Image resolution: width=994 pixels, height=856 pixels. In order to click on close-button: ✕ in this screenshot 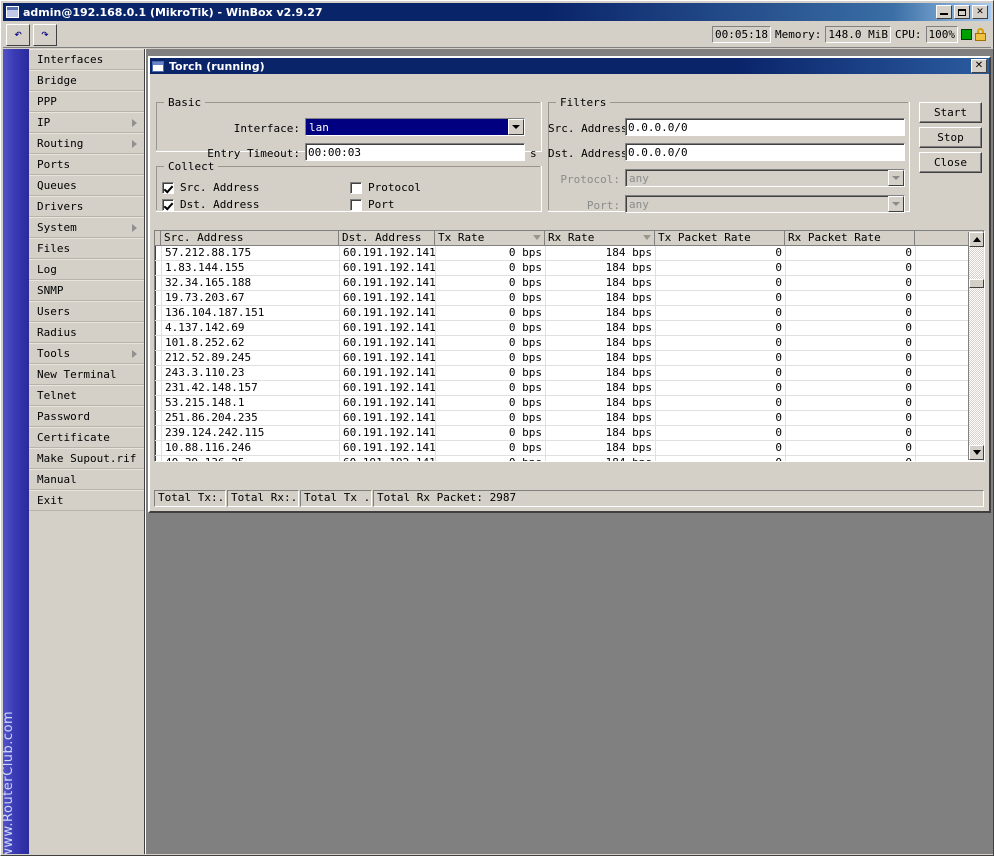, I will do `click(980, 12)`.